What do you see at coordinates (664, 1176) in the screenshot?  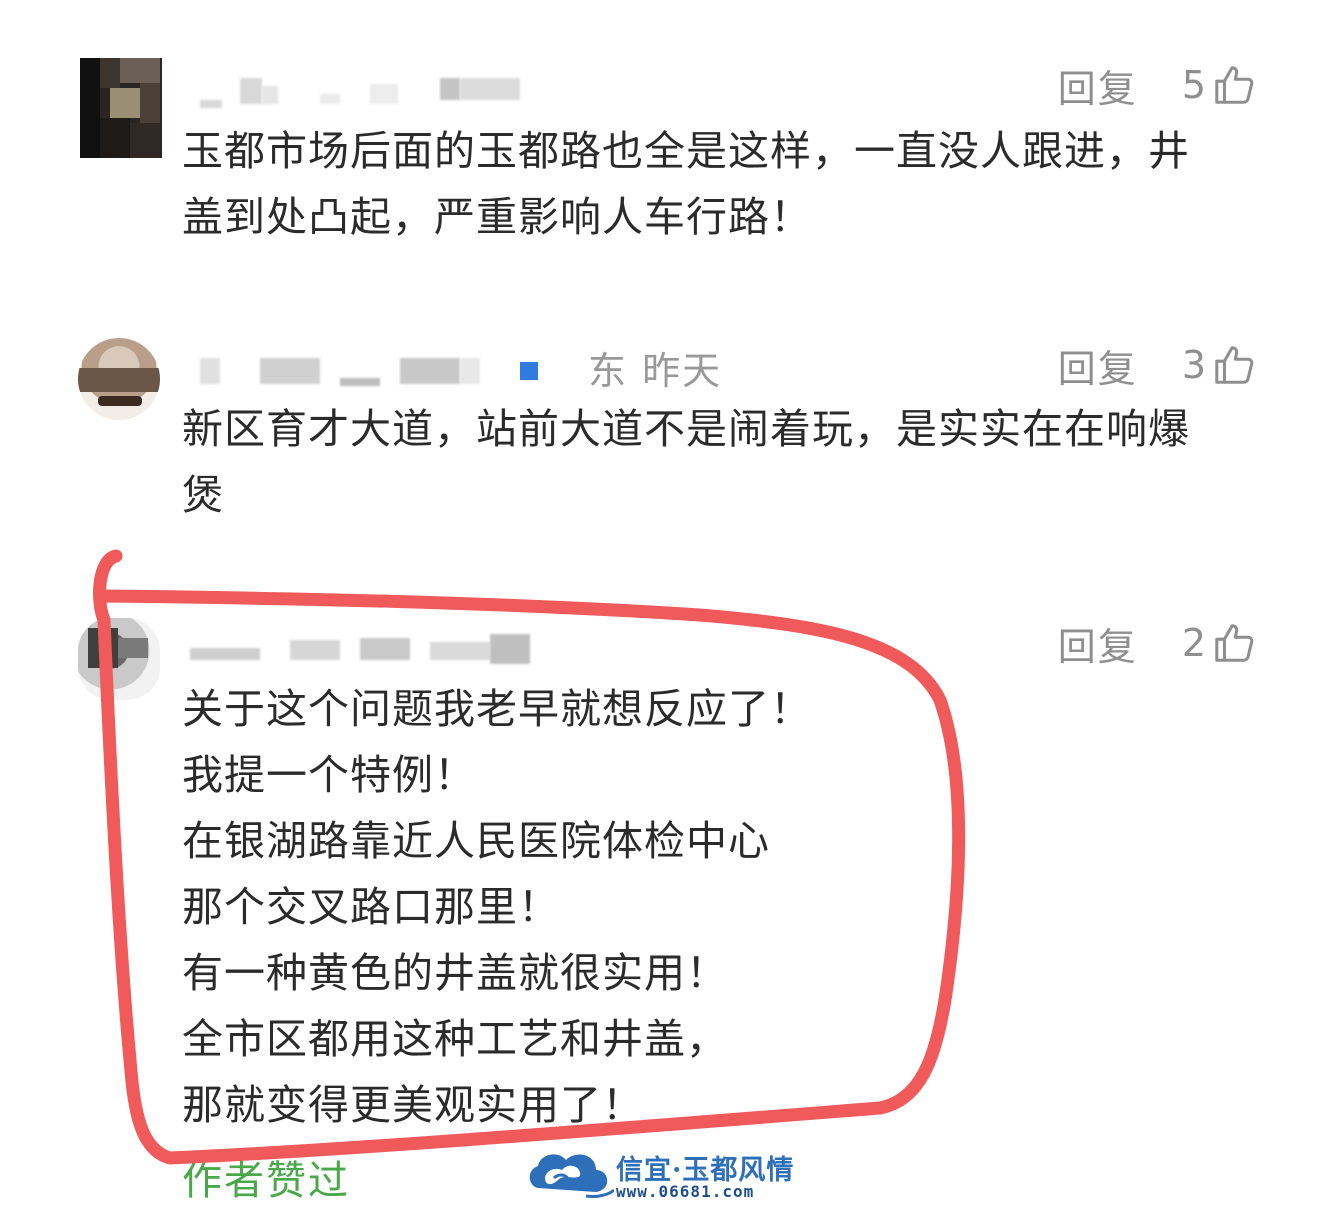 I see `site-watermark: 信宜·玉都风情 www.06681.com` at bounding box center [664, 1176].